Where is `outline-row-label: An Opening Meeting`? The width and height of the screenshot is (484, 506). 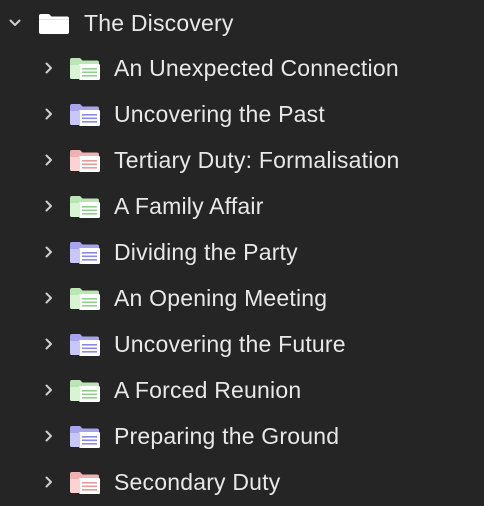
outline-row-label: An Opening Meeting is located at coordinates (221, 297).